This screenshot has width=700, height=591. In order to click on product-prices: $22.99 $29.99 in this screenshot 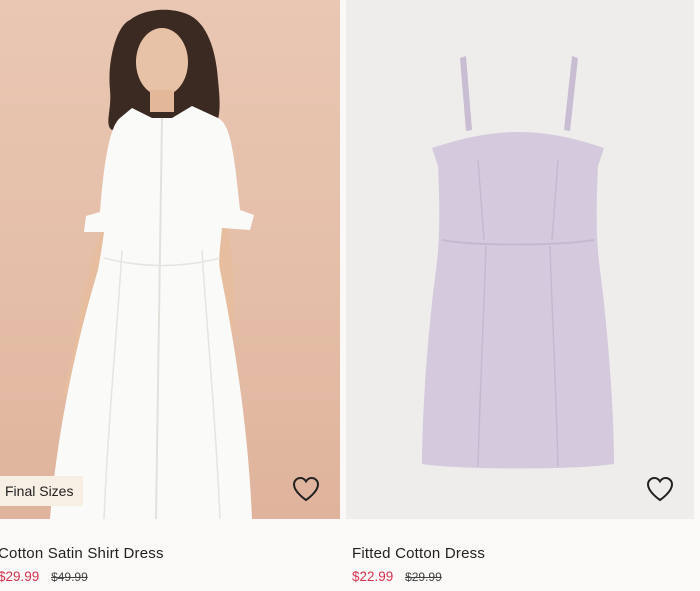, I will do `click(520, 576)`.